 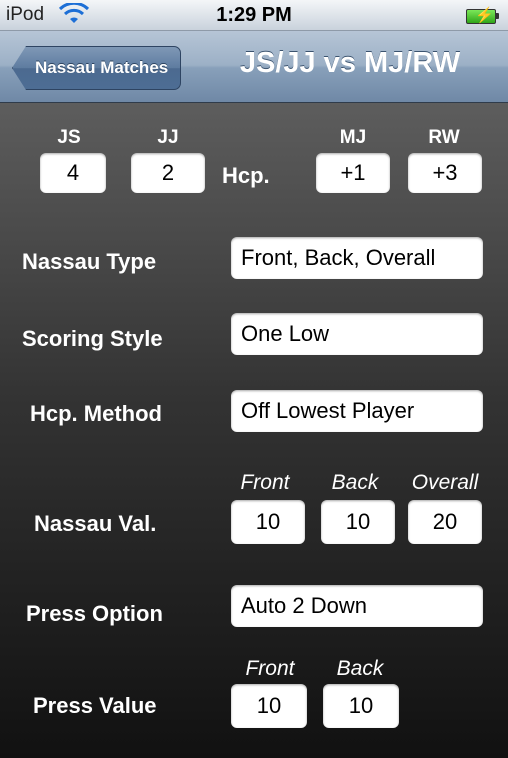 What do you see at coordinates (357, 411) in the screenshot?
I see `hcp-method-field: Off Lowest Player` at bounding box center [357, 411].